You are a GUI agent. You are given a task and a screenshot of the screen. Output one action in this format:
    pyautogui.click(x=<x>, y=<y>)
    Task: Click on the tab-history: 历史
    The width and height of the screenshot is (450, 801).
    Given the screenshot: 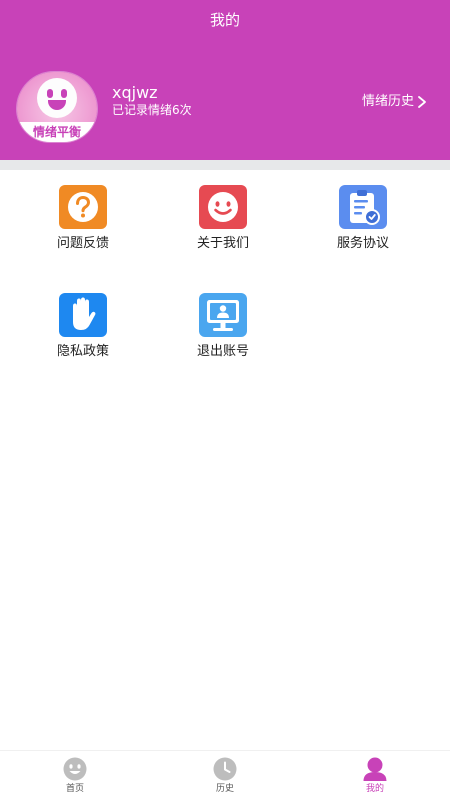 What is the action you would take?
    pyautogui.click(x=225, y=777)
    